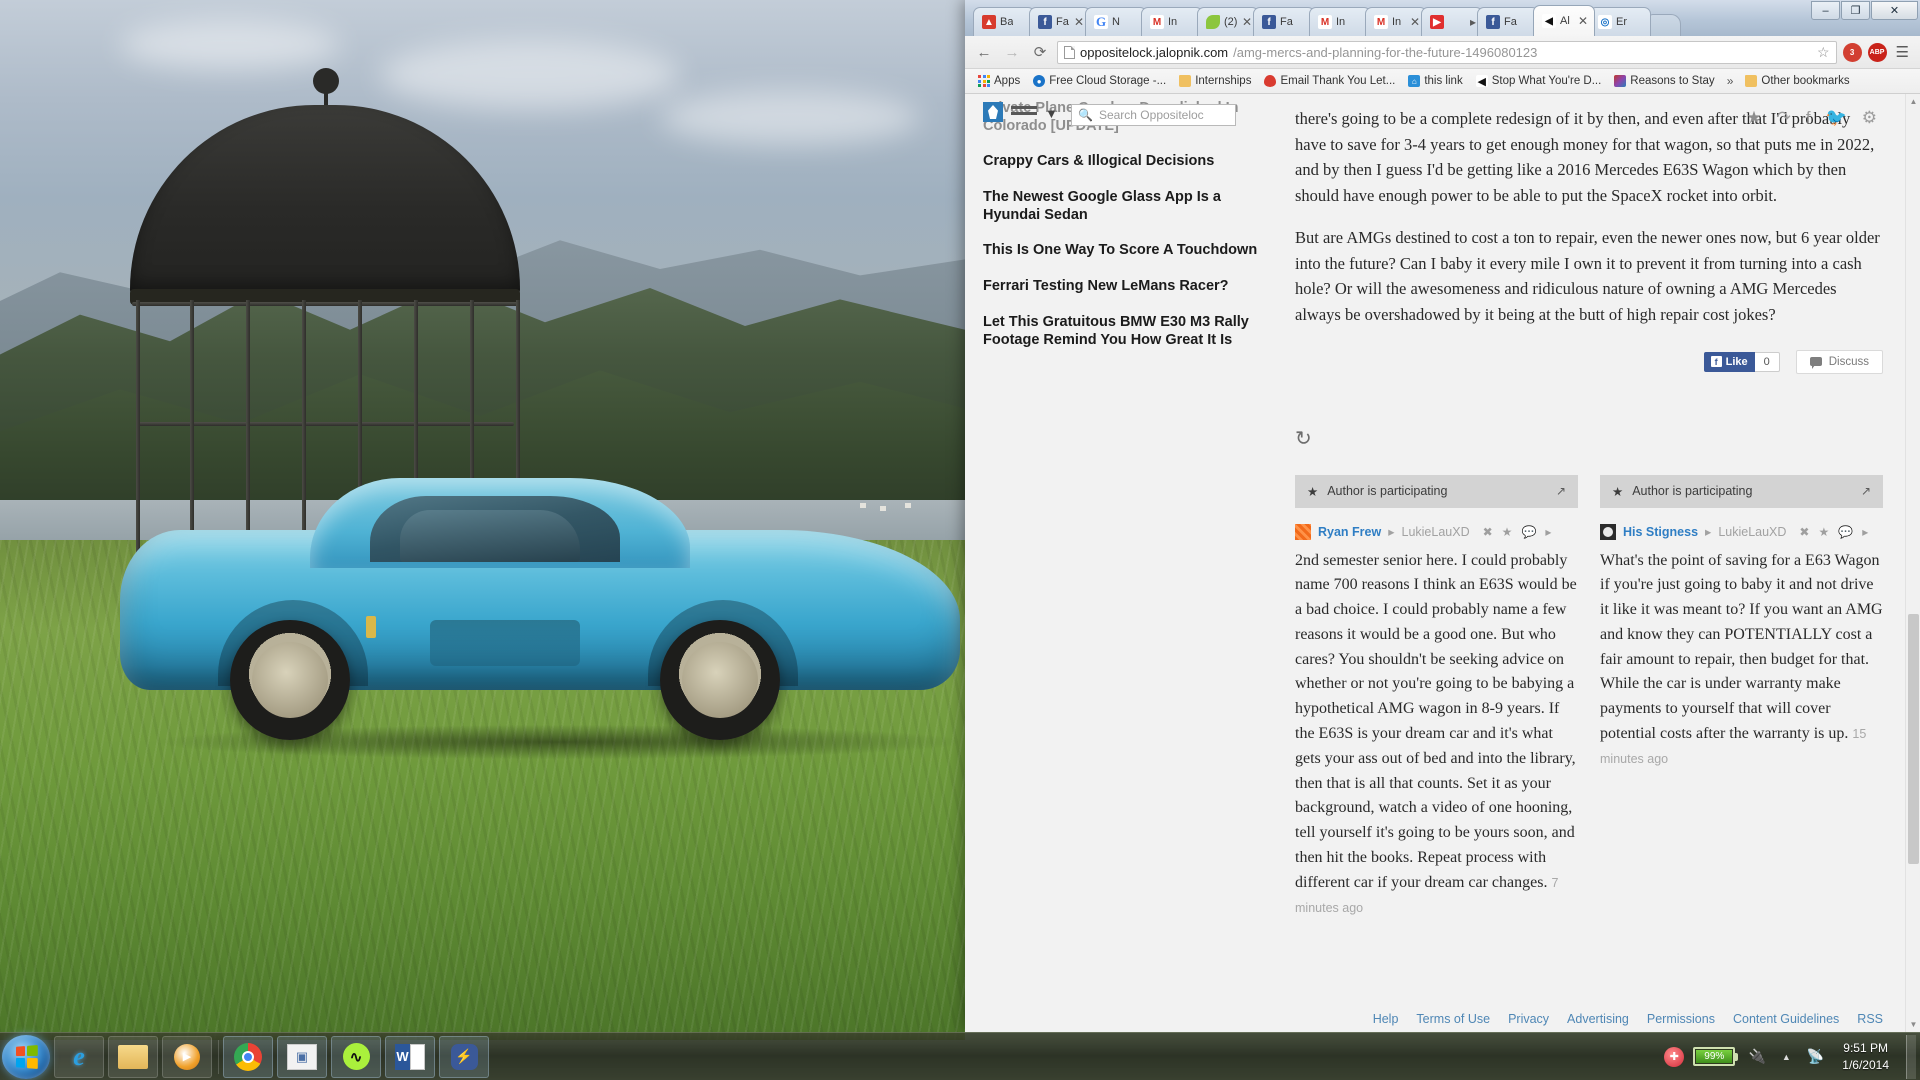  What do you see at coordinates (302, 1056) in the screenshot?
I see `taskbar-itch-app: ▣` at bounding box center [302, 1056].